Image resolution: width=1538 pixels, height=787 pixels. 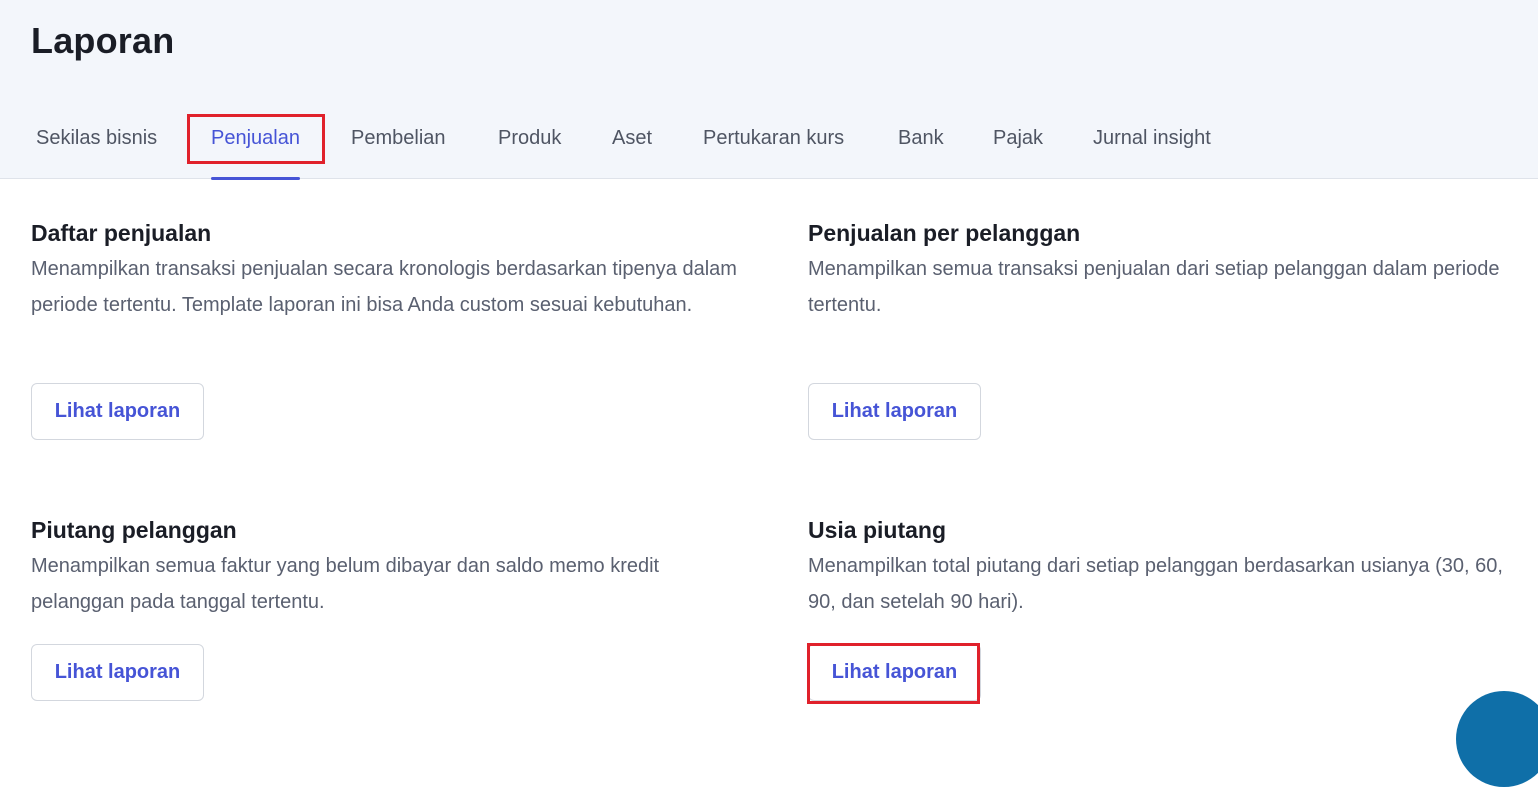 What do you see at coordinates (1018, 139) in the screenshot?
I see `tab-pajak: Pajak` at bounding box center [1018, 139].